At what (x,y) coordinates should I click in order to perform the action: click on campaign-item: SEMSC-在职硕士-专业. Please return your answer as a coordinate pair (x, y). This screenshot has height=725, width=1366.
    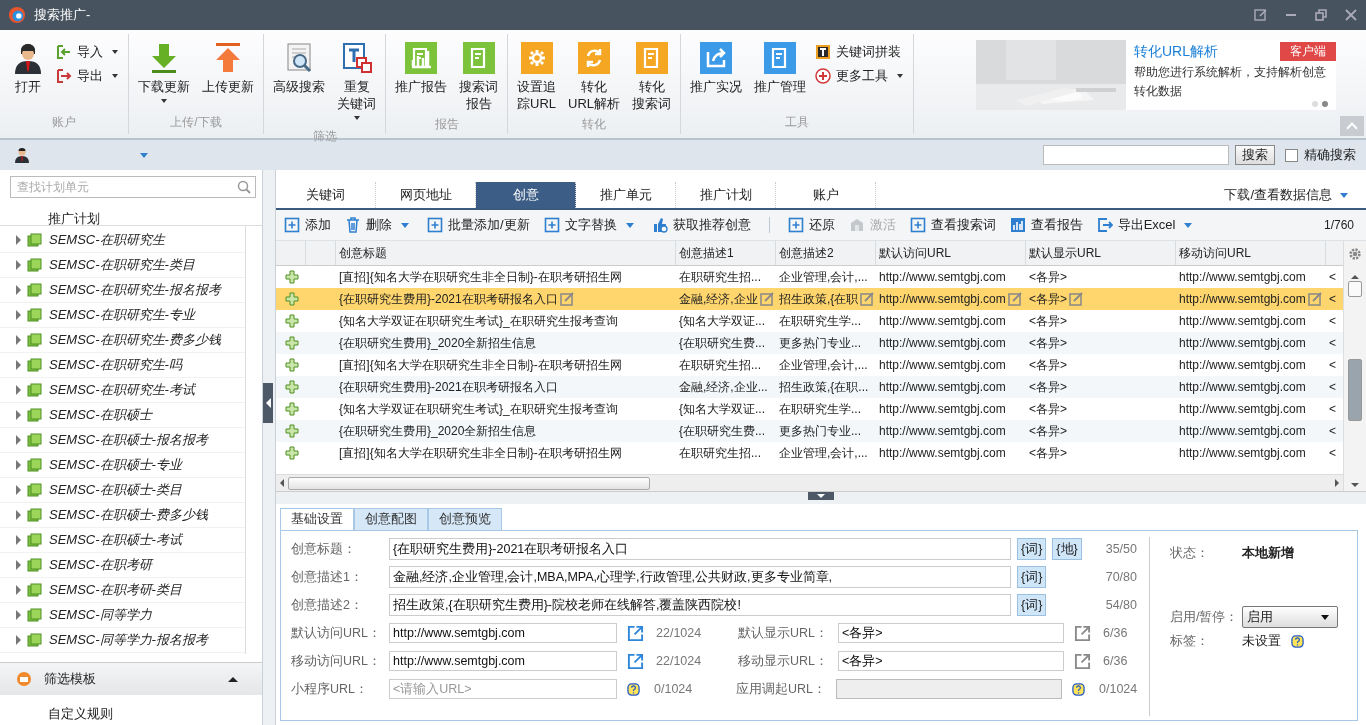
    Looking at the image, I should click on (115, 465).